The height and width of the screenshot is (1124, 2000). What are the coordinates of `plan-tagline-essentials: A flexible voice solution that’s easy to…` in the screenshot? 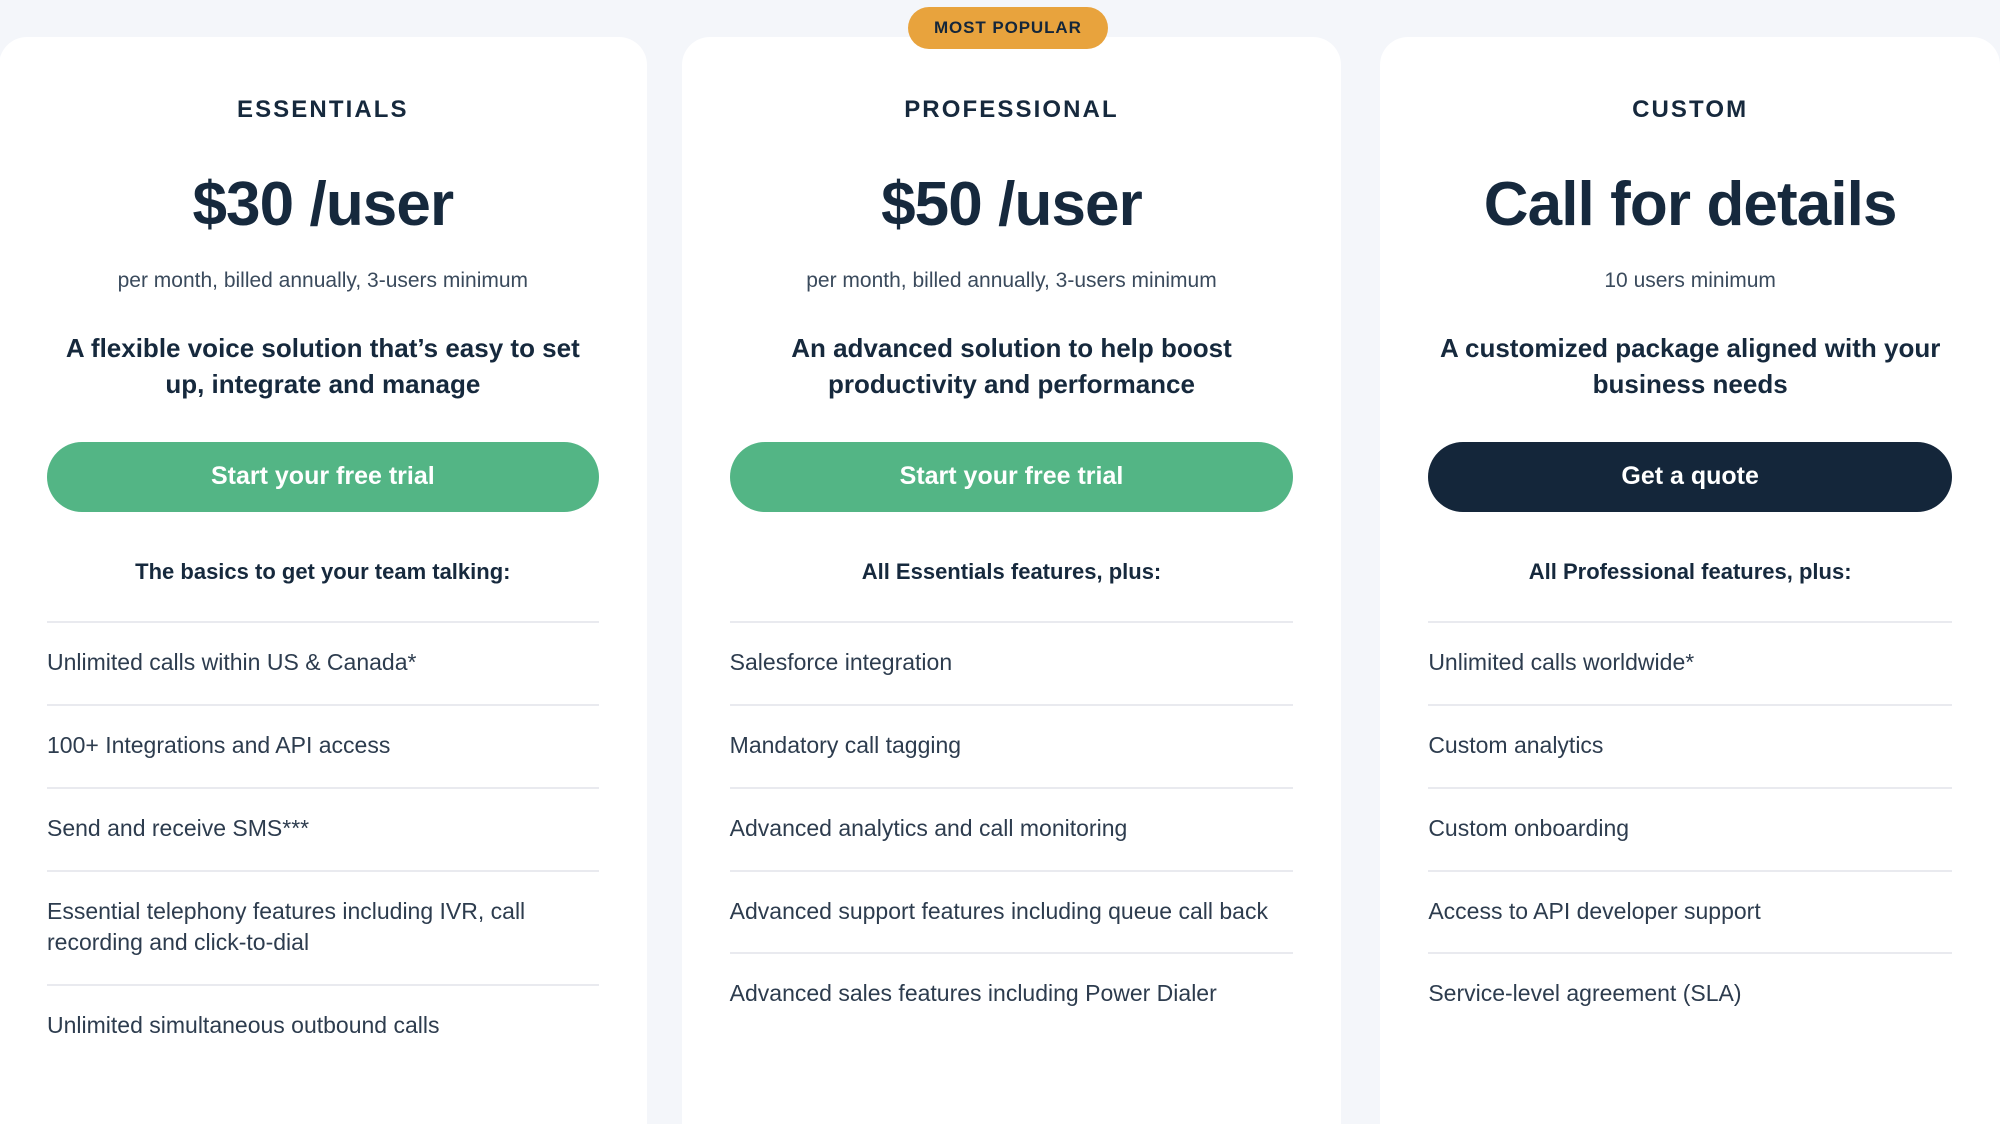 It's located at (322, 366).